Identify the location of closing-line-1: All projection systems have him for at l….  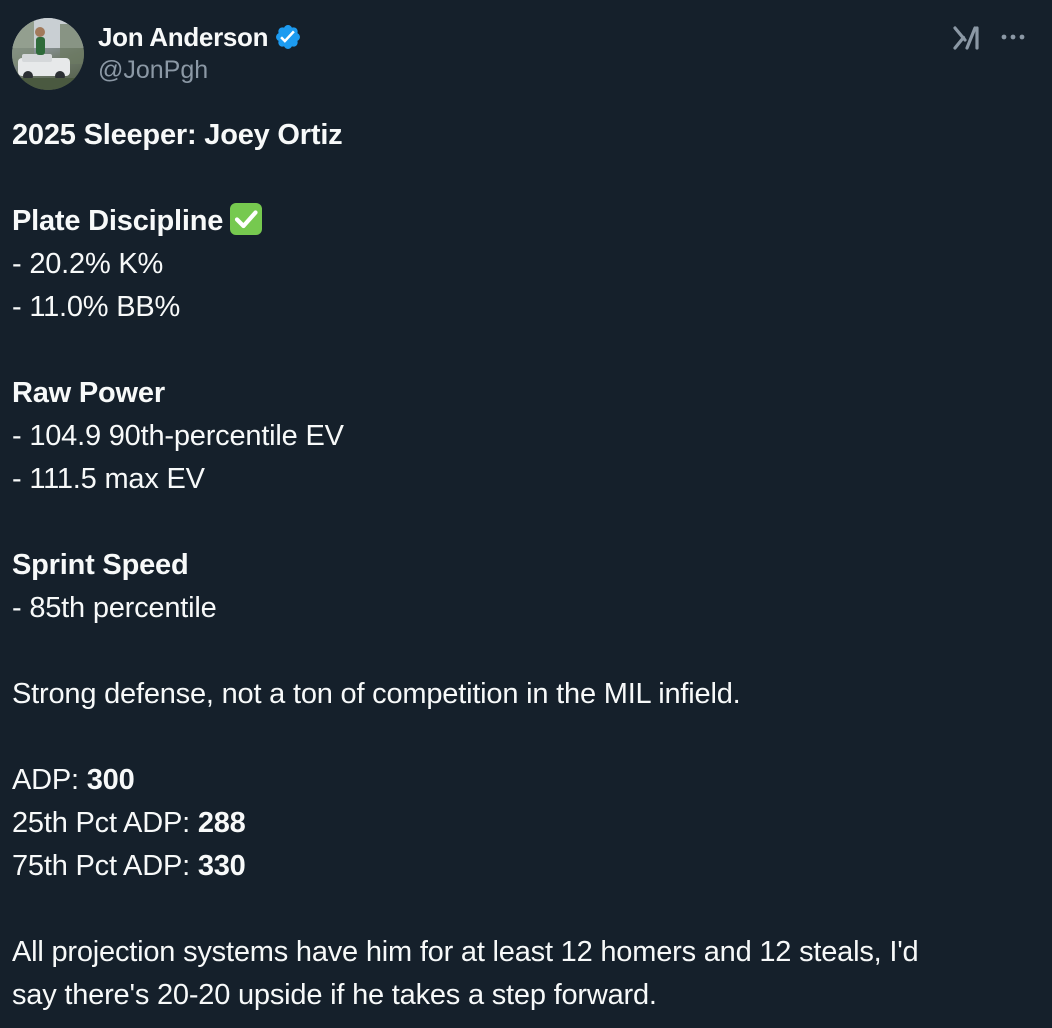
(465, 952).